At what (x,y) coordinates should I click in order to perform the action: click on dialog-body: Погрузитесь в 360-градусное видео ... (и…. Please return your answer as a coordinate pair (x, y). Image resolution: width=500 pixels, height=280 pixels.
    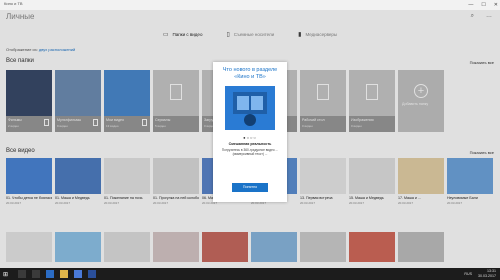
    Looking at the image, I should click on (250, 152).